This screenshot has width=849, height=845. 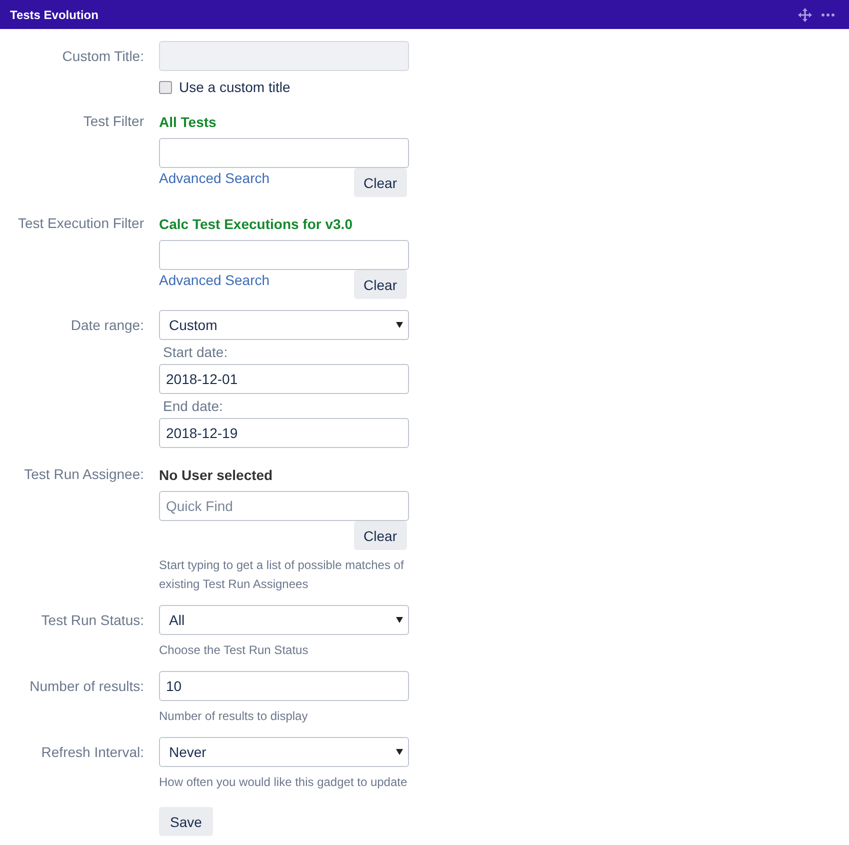 I want to click on field-label: Date range:, so click(x=107, y=325).